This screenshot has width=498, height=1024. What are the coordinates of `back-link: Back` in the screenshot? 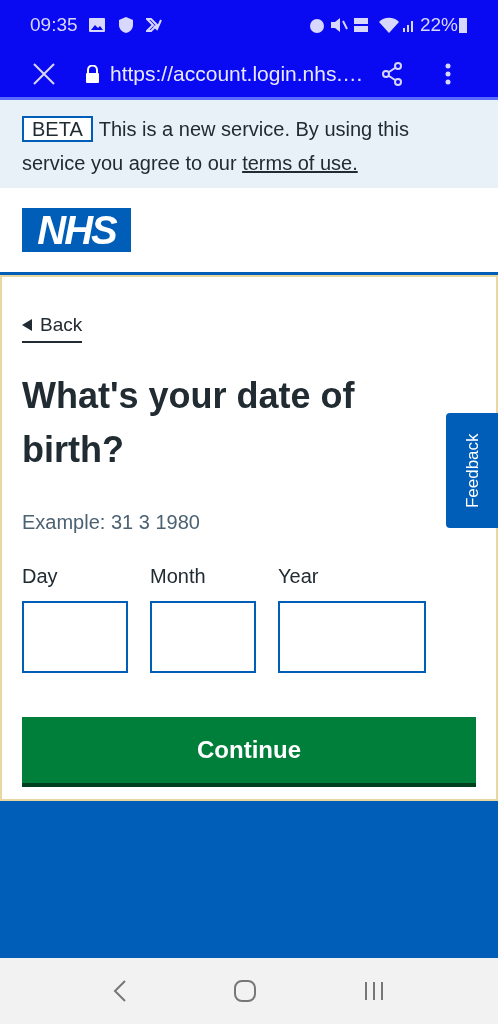 It's located at (52, 327).